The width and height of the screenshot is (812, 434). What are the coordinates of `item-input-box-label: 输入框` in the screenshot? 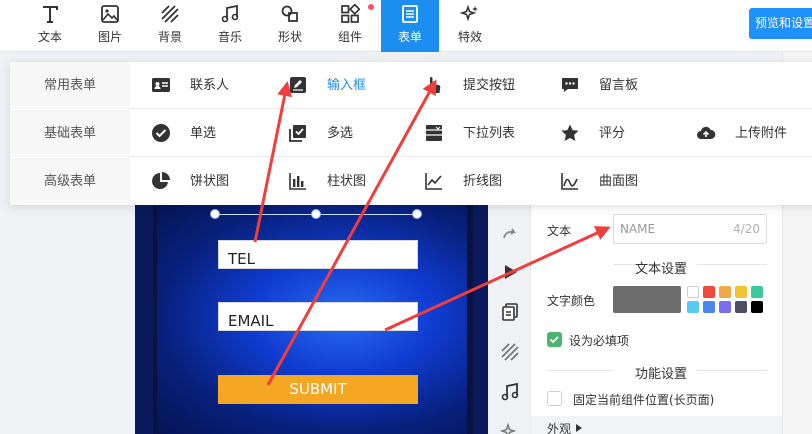 It's located at (347, 85).